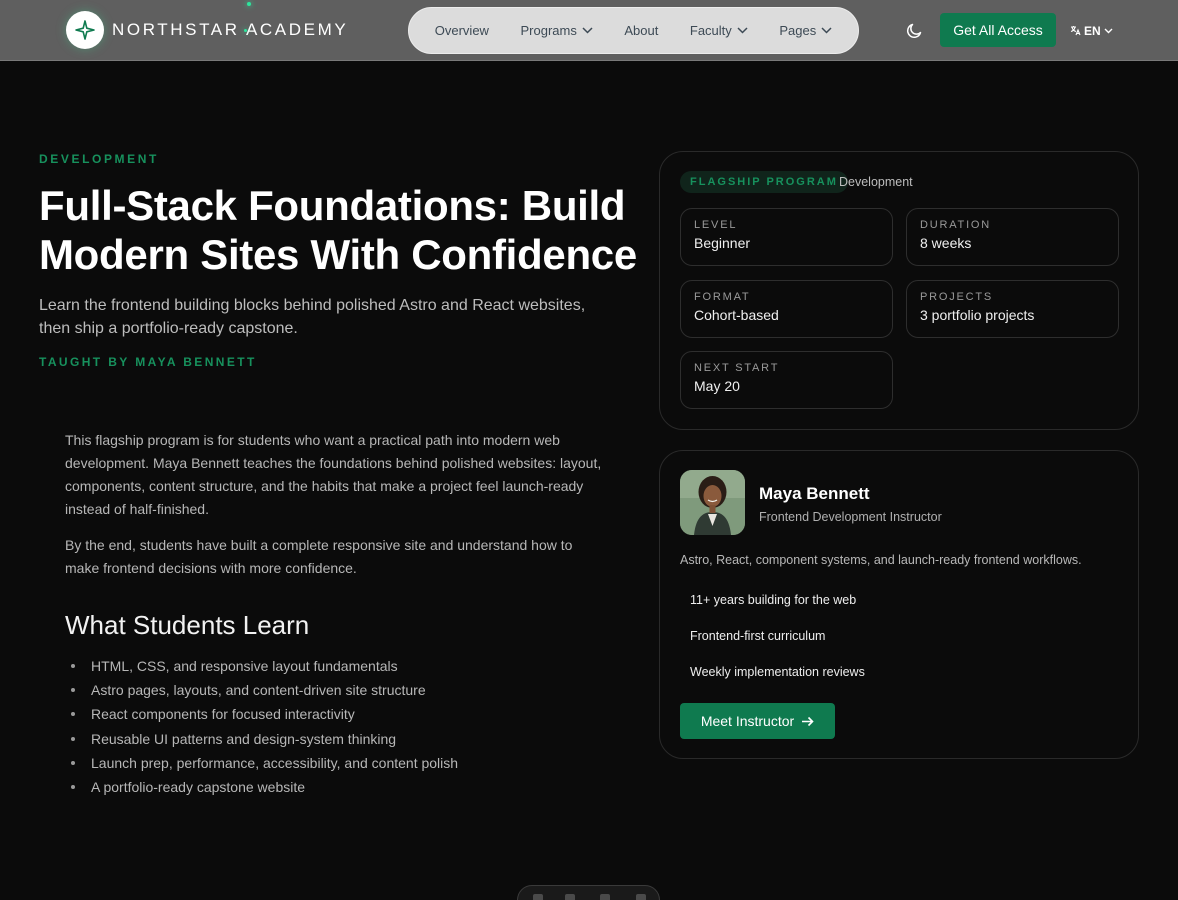 This screenshot has height=900, width=1178. Describe the element at coordinates (736, 315) in the screenshot. I see `stat-value: Cohort-based` at that location.